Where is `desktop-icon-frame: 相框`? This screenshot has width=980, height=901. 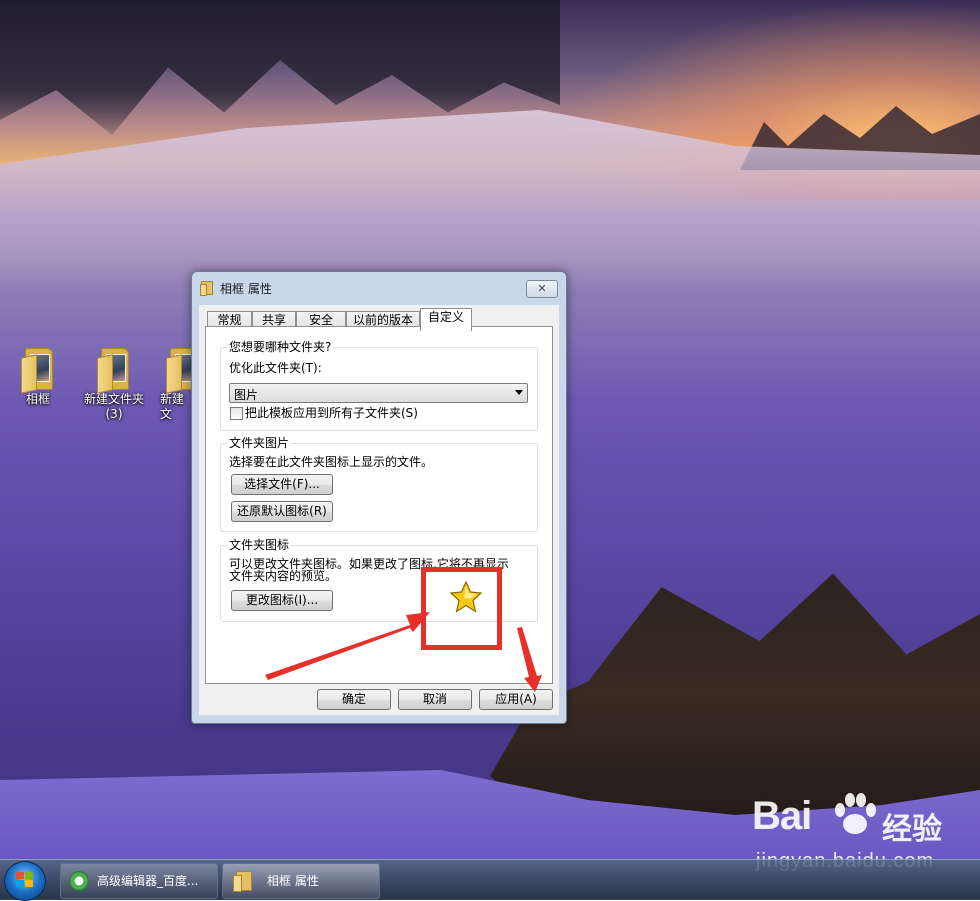 desktop-icon-frame: 相框 is located at coordinates (38, 376).